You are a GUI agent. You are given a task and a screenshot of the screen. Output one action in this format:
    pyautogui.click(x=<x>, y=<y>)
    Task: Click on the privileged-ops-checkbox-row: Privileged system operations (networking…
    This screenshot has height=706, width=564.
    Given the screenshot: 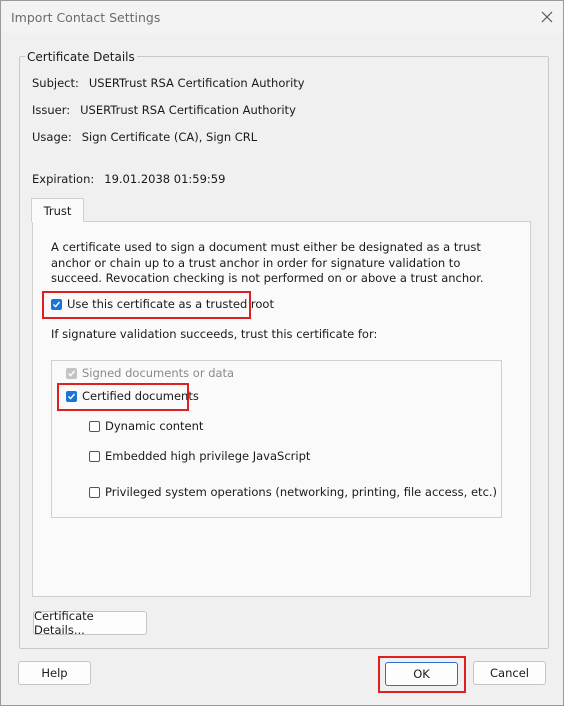 What is the action you would take?
    pyautogui.click(x=293, y=492)
    